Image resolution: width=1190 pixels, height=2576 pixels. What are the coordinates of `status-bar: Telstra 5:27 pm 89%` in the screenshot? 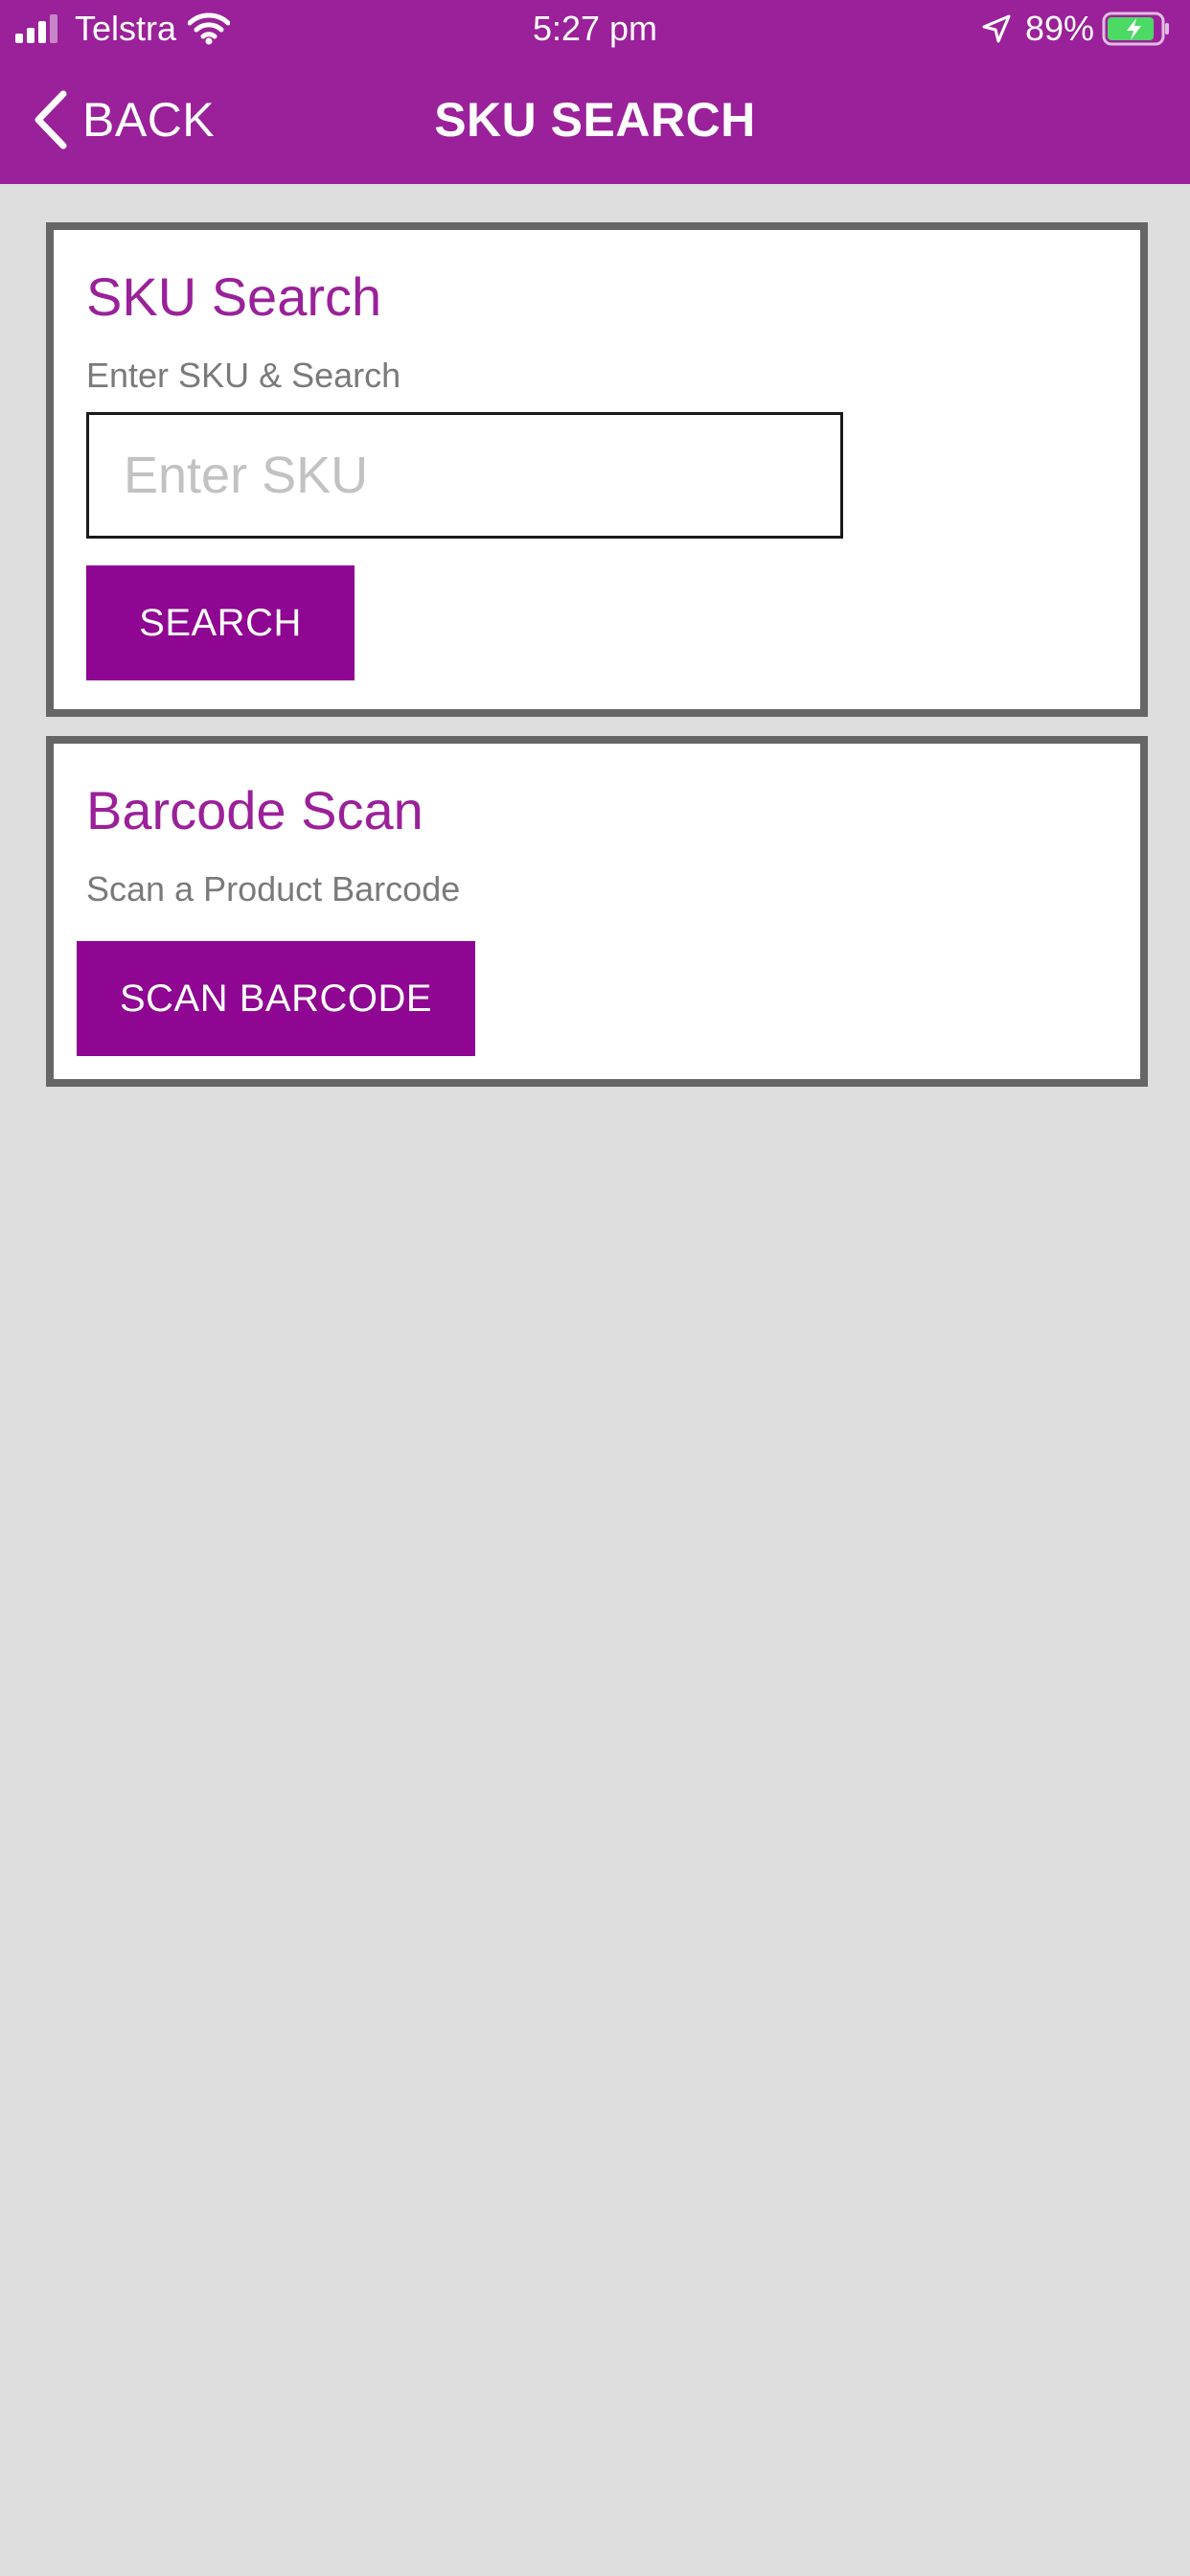 It's located at (595, 29).